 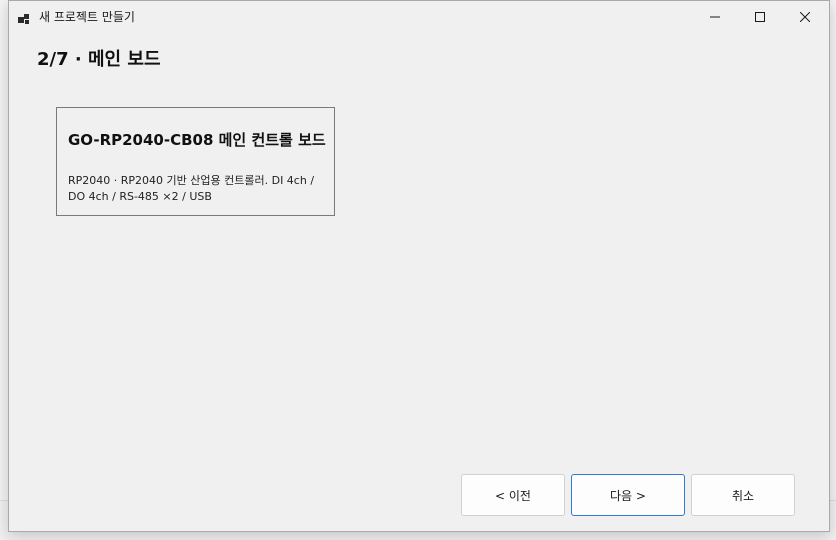 I want to click on minimize-icon, so click(x=715, y=16).